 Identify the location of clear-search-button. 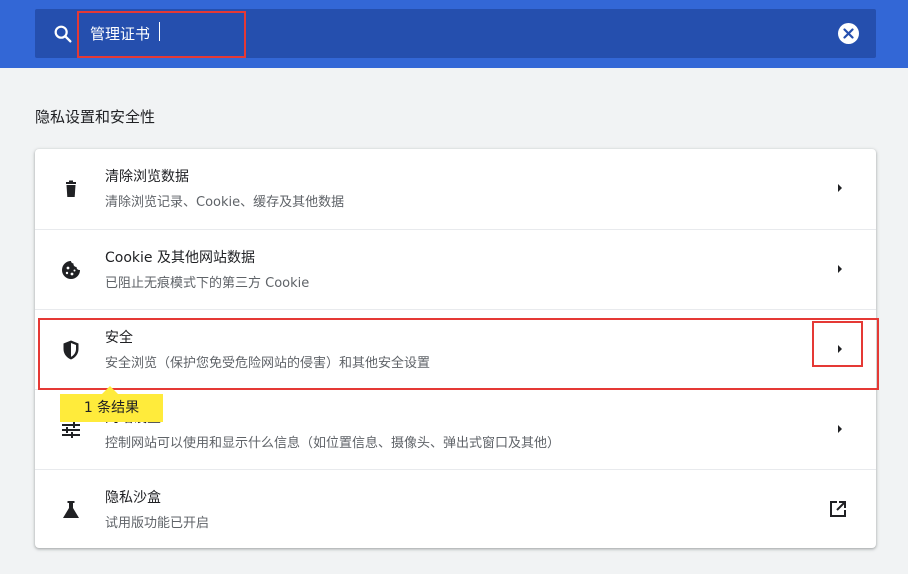
(848, 33).